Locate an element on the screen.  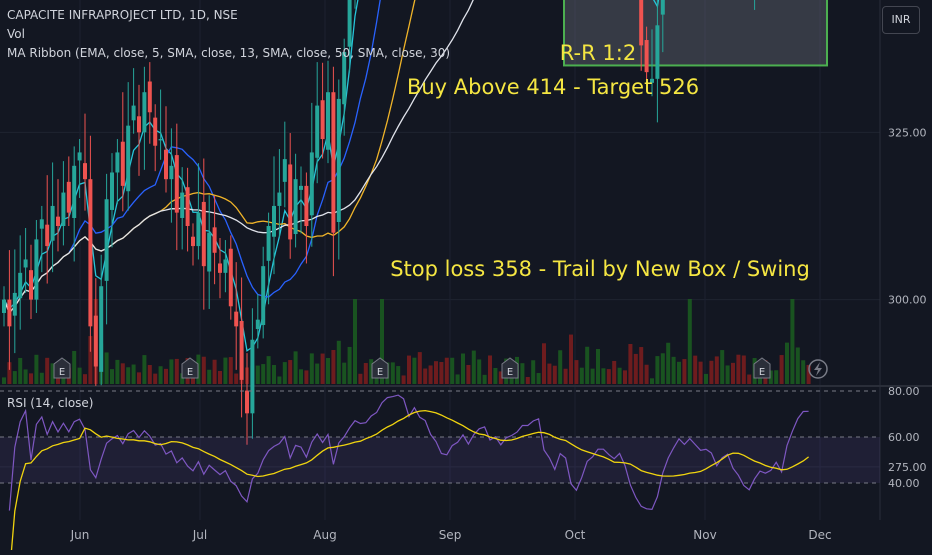
price-tick-label: 325.00 is located at coordinates (907, 132).